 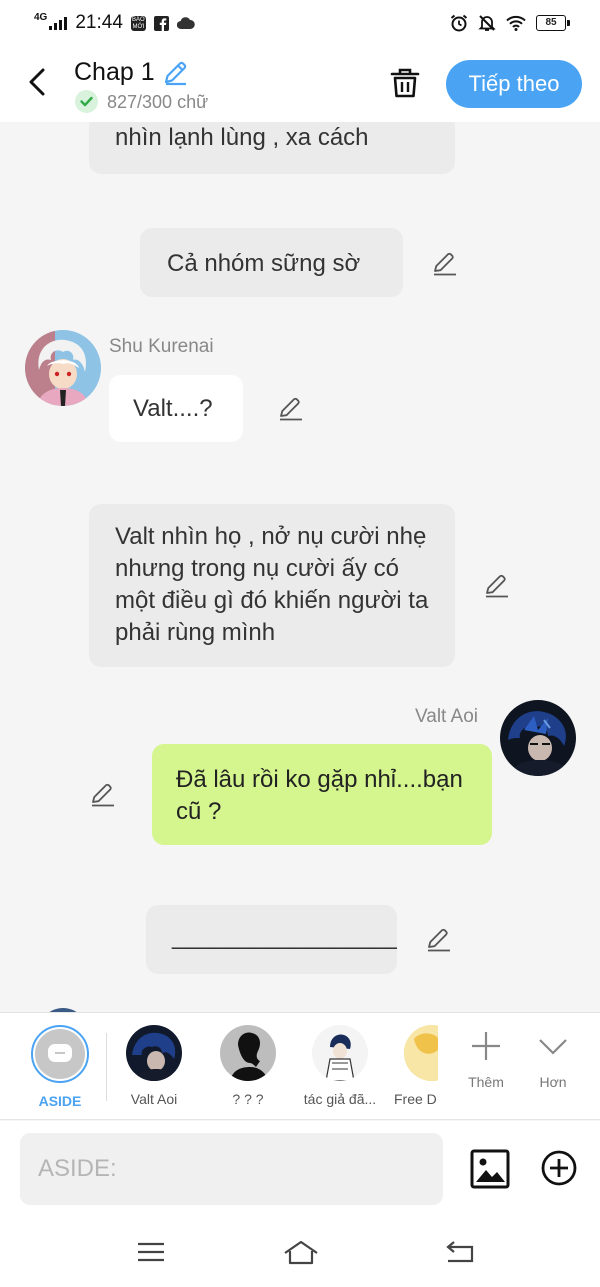 I want to click on chapter-title: Chap 1, so click(x=114, y=72).